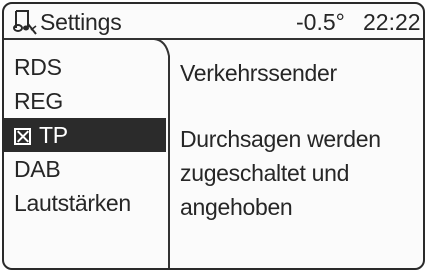 Image resolution: width=431 pixels, height=276 pixels. Describe the element at coordinates (81, 22) in the screenshot. I see `page-title: Settings` at that location.